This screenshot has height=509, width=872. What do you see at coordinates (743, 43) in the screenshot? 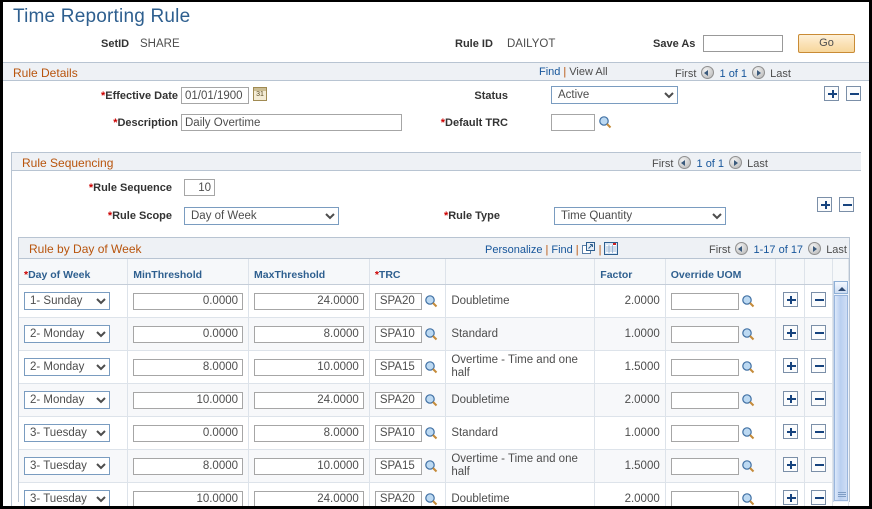
I see `save-as-input` at bounding box center [743, 43].